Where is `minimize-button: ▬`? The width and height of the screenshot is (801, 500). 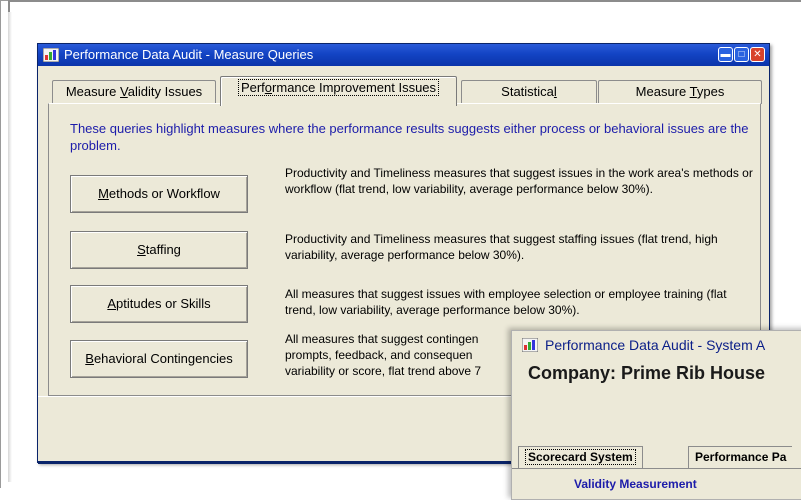 minimize-button: ▬ is located at coordinates (725, 54).